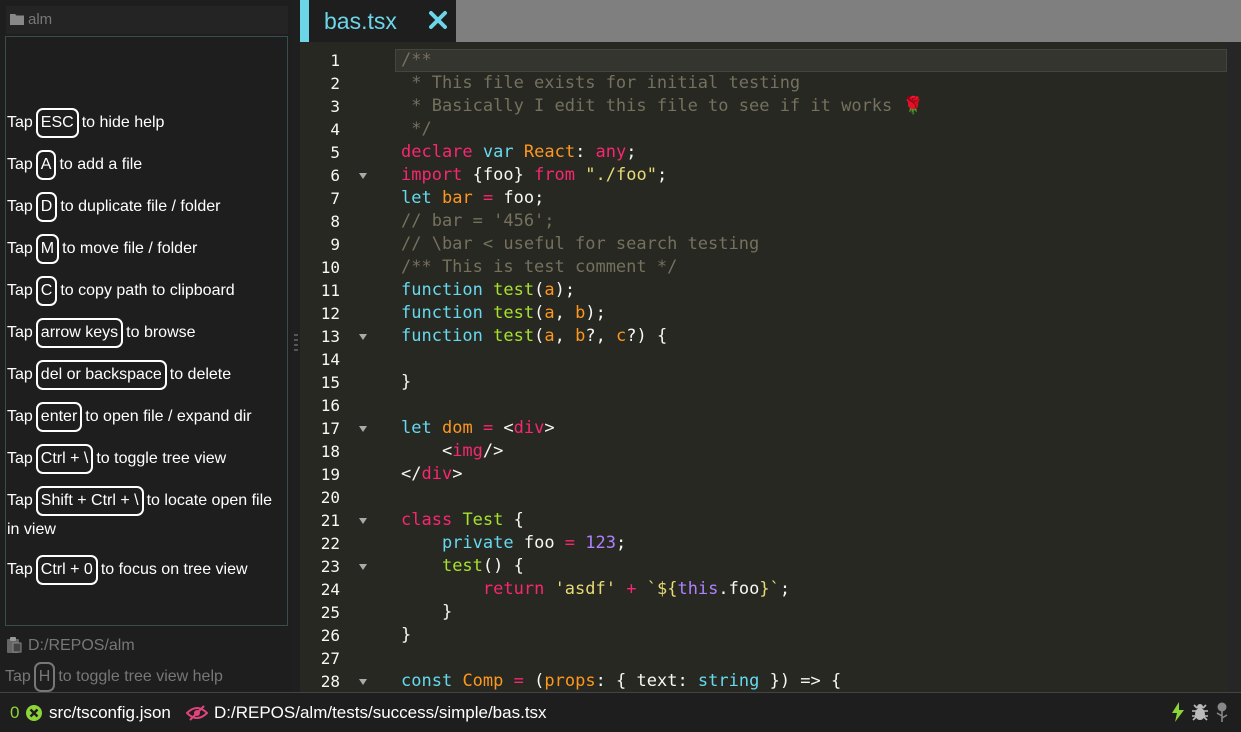 The width and height of the screenshot is (1241, 732). I want to click on eye-slash-icon, so click(197, 713).